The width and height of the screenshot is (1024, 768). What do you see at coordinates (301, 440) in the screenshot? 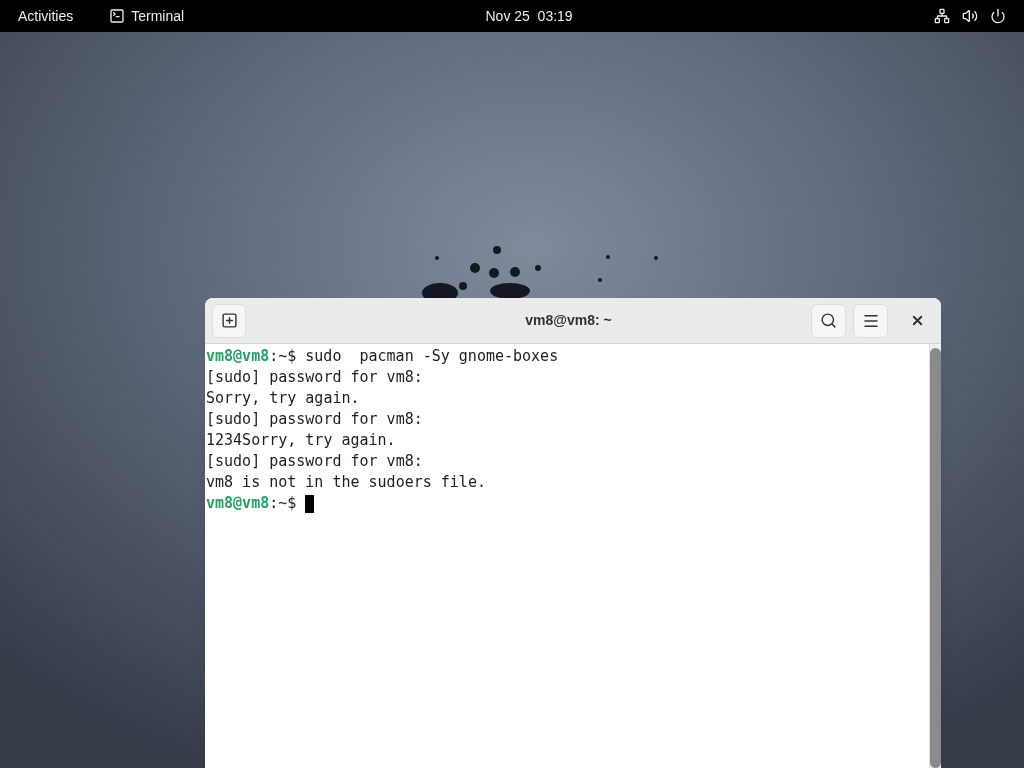
I see `output-line: 1234Sorry, try again.` at bounding box center [301, 440].